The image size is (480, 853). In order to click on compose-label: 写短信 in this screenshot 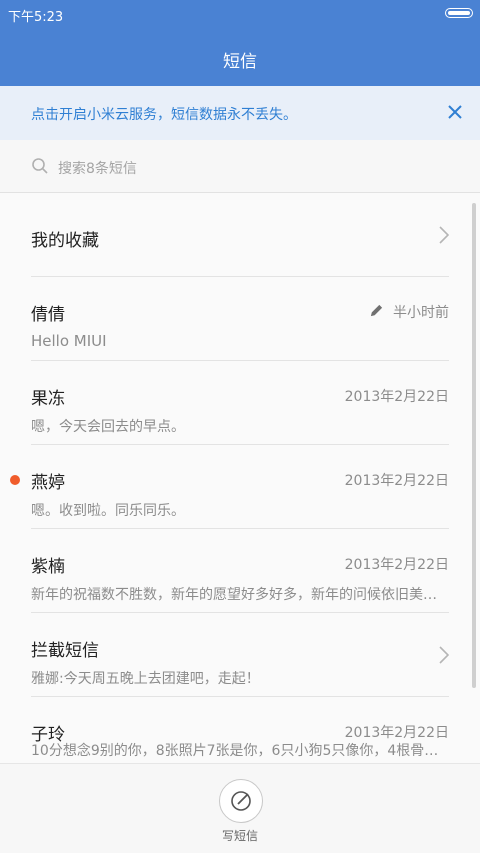, I will do `click(240, 835)`.